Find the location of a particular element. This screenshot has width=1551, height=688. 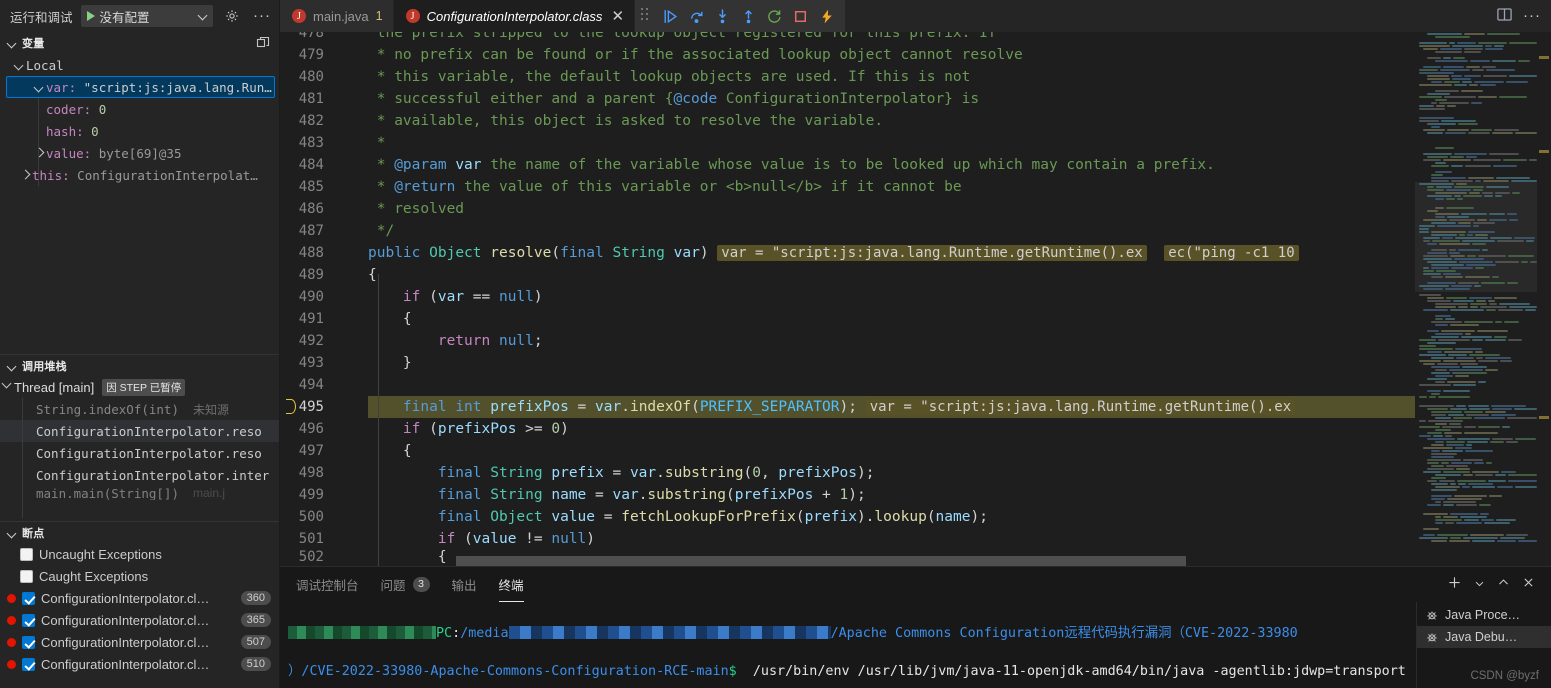

maximize-panel-icon is located at coordinates (1503, 584).